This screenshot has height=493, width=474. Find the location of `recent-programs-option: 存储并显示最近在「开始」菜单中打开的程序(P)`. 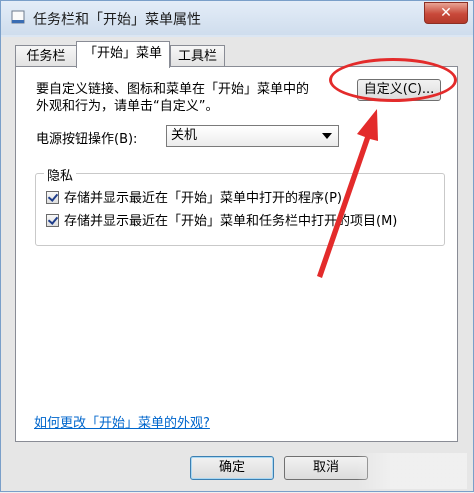

recent-programs-option: 存储并显示最近在「开始」菜单中打开的程序(P) is located at coordinates (194, 199).